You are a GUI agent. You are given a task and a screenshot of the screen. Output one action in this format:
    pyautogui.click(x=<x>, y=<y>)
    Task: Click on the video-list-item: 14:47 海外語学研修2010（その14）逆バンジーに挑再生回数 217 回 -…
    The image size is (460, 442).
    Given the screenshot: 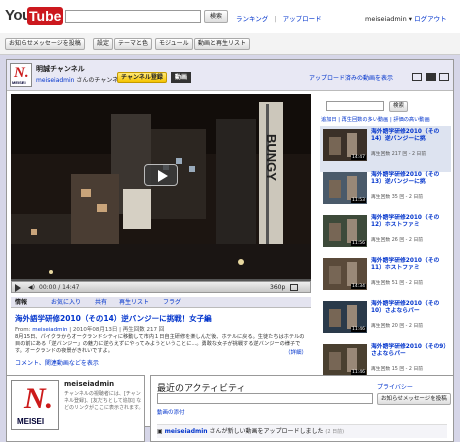 What is the action you would take?
    pyautogui.click(x=385, y=149)
    